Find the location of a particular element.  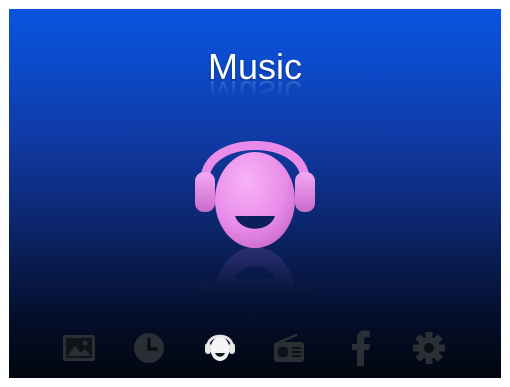

gear-icon is located at coordinates (429, 348).